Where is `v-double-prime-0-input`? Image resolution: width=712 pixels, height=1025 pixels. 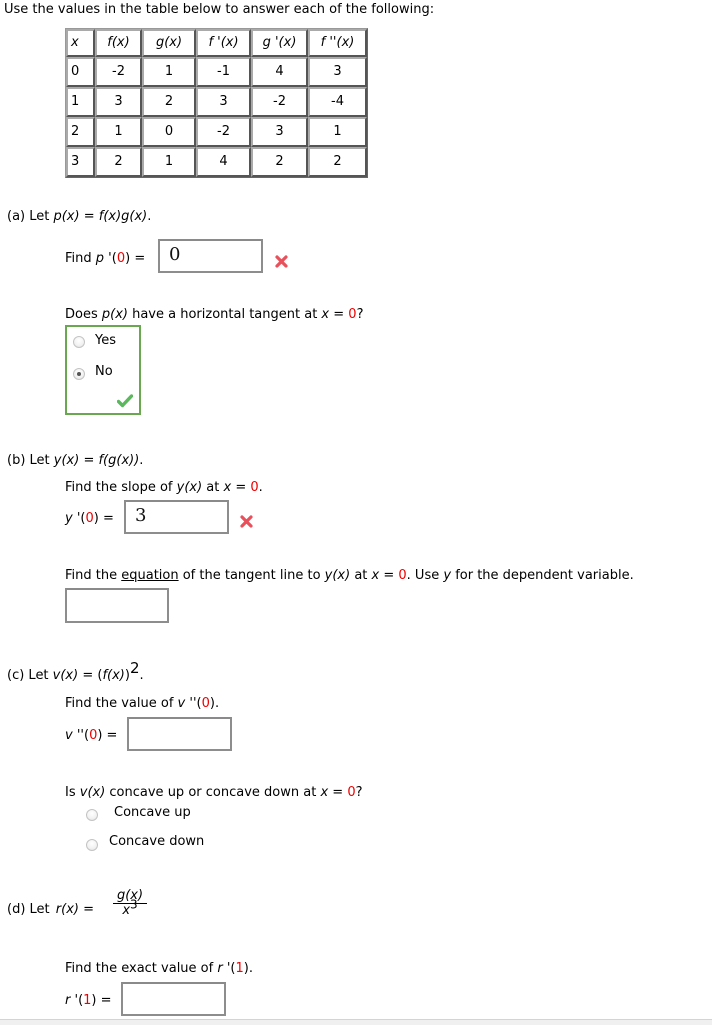 v-double-prime-0-input is located at coordinates (179, 734).